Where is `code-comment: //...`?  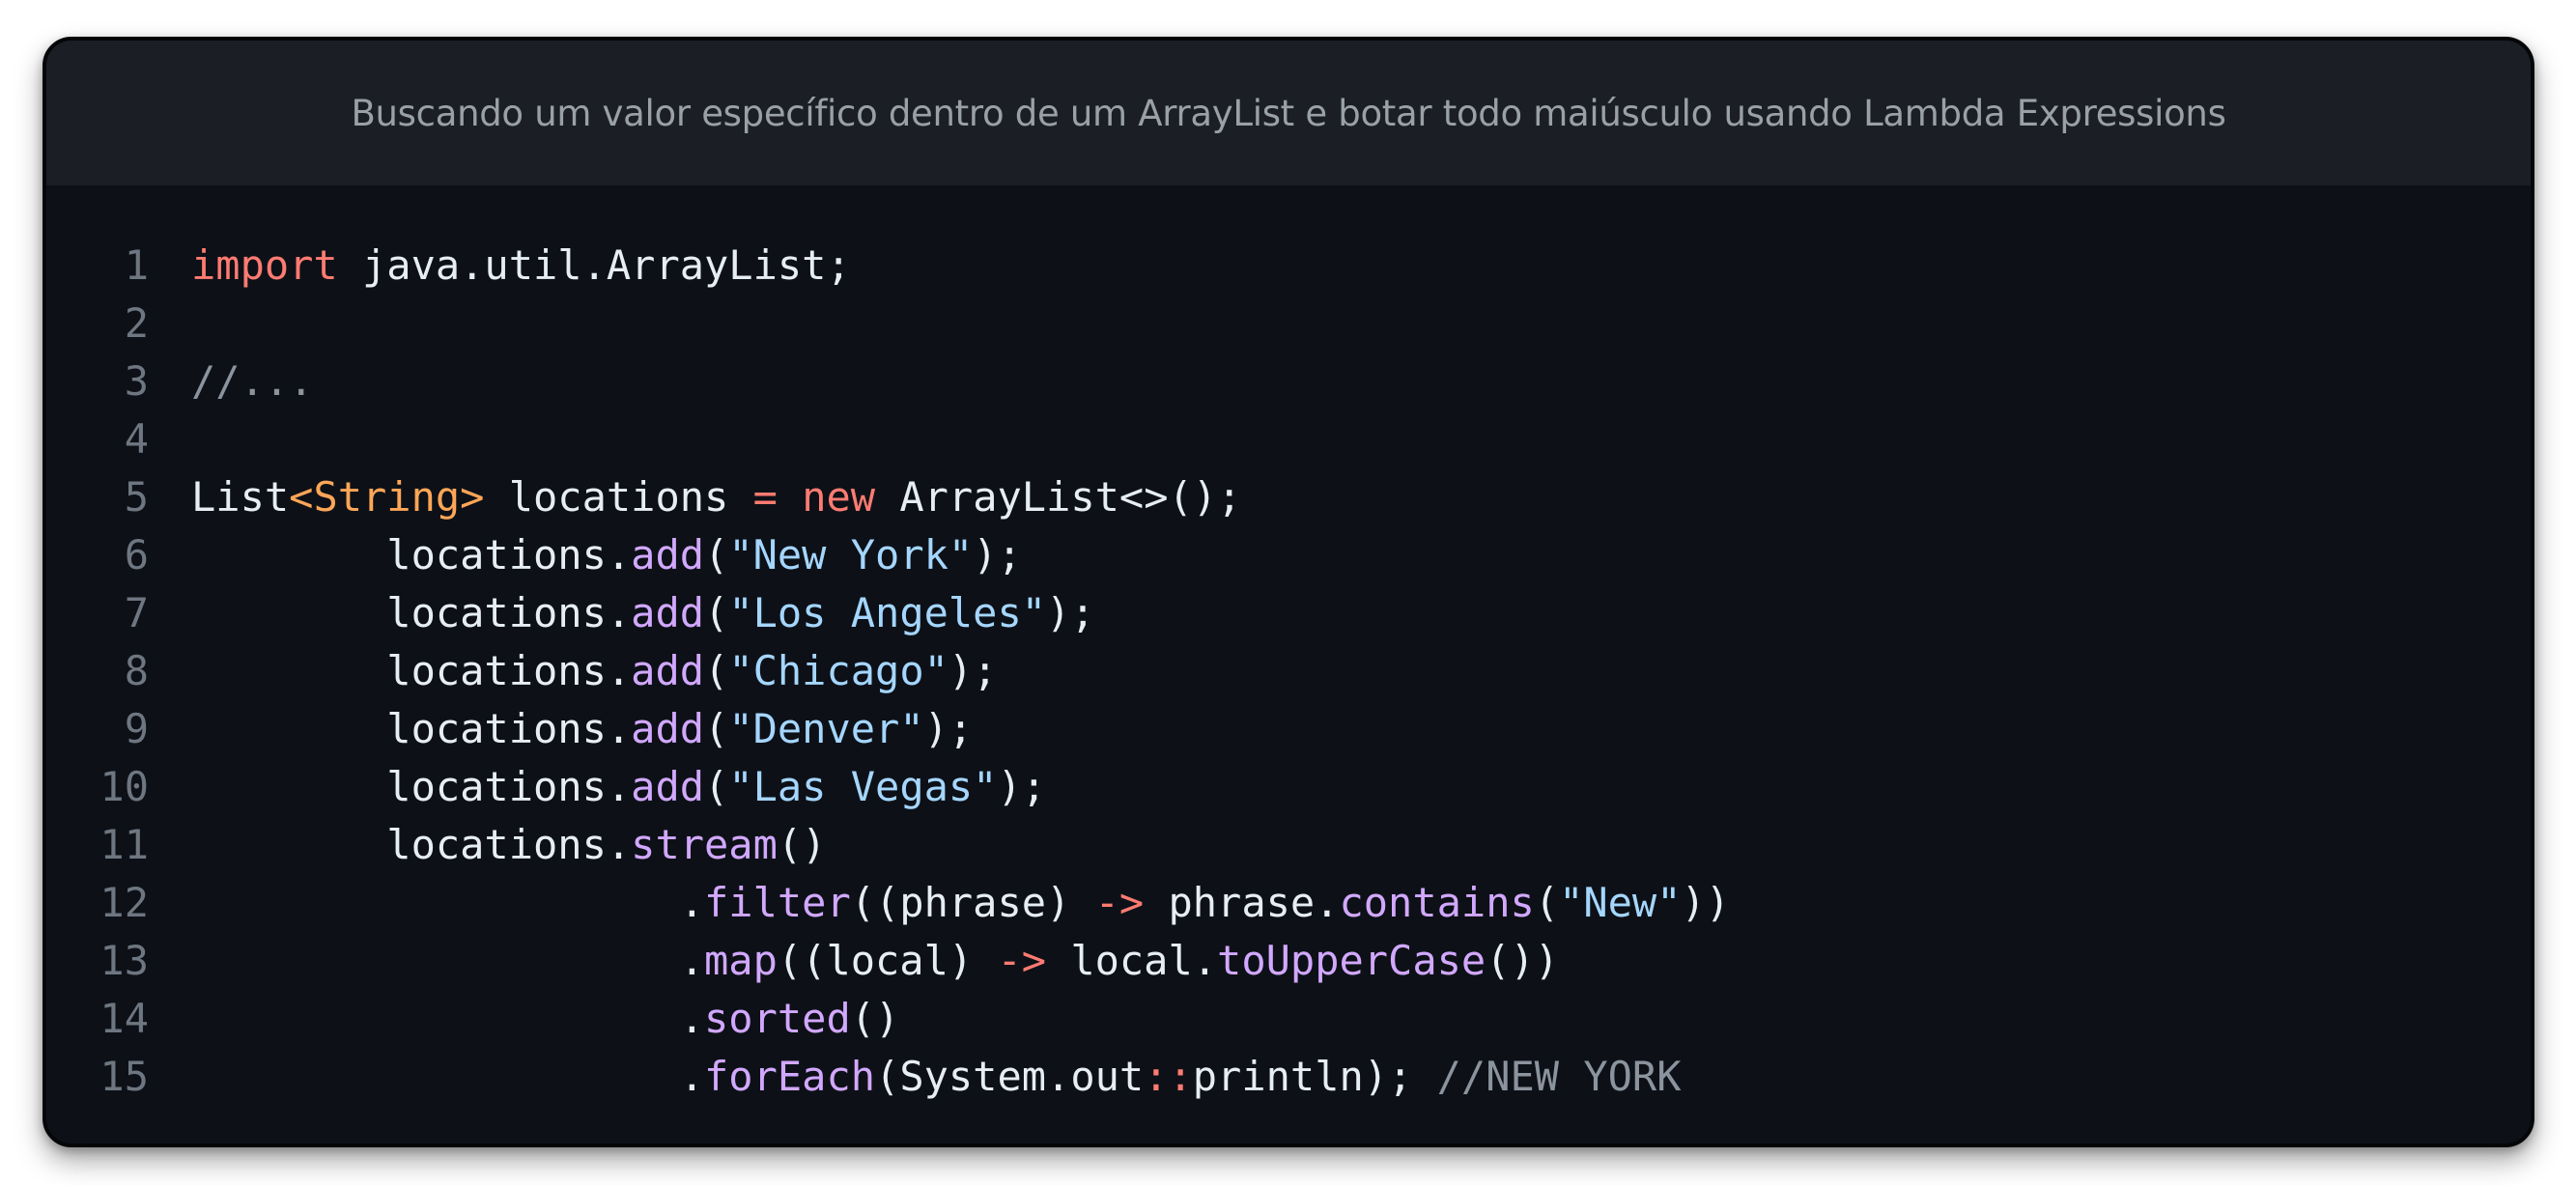
code-comment: //... is located at coordinates (252, 381).